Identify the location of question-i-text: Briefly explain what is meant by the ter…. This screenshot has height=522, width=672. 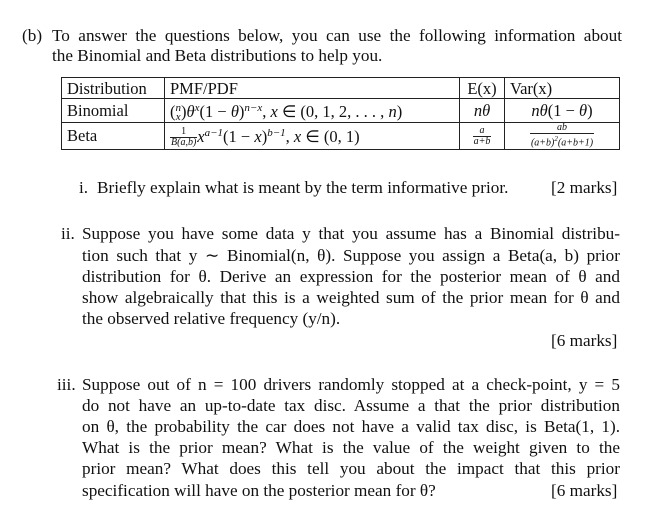
(303, 187).